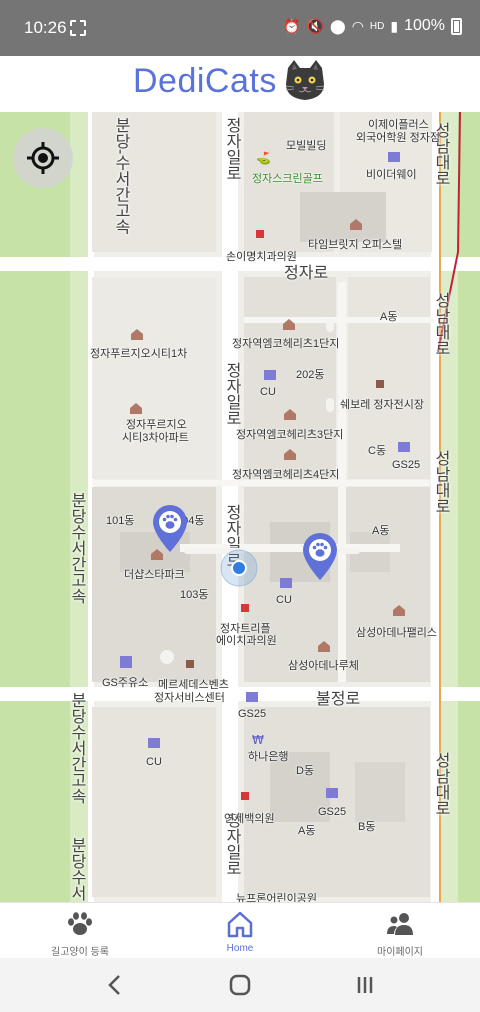 The width and height of the screenshot is (480, 1012). What do you see at coordinates (205, 81) in the screenshot?
I see `app-title: DediCats` at bounding box center [205, 81].